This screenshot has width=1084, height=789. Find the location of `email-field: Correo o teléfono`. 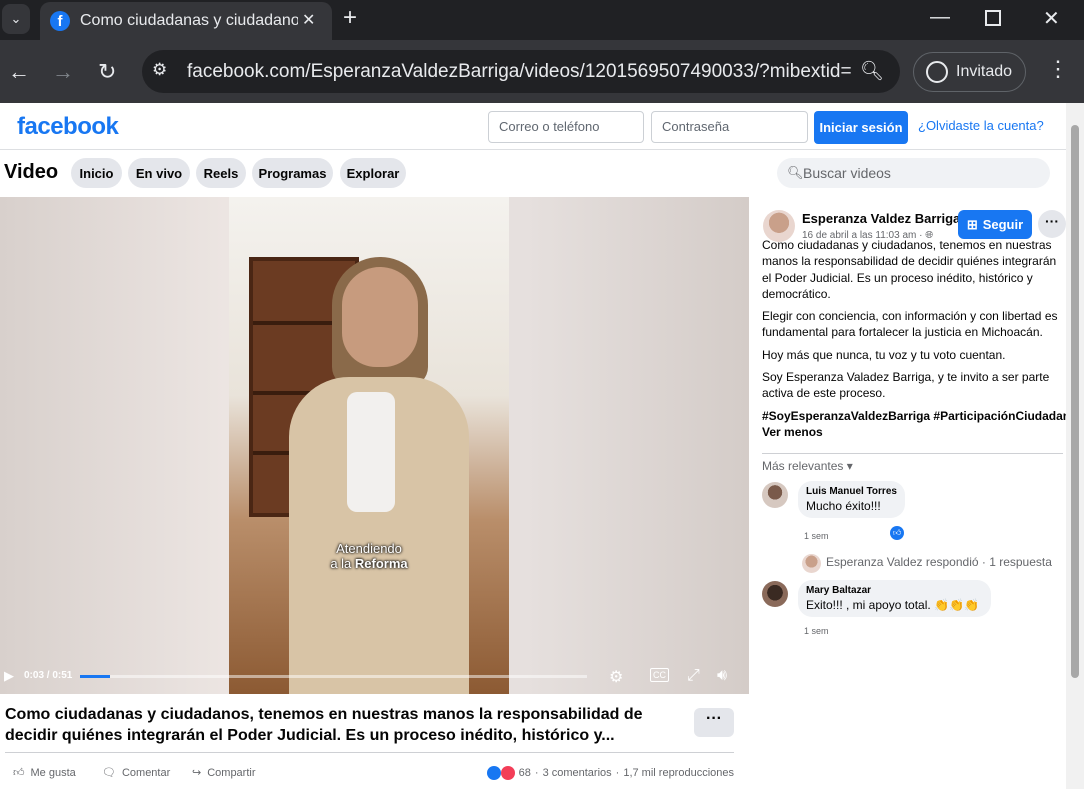

email-field: Correo o teléfono is located at coordinates (566, 127).